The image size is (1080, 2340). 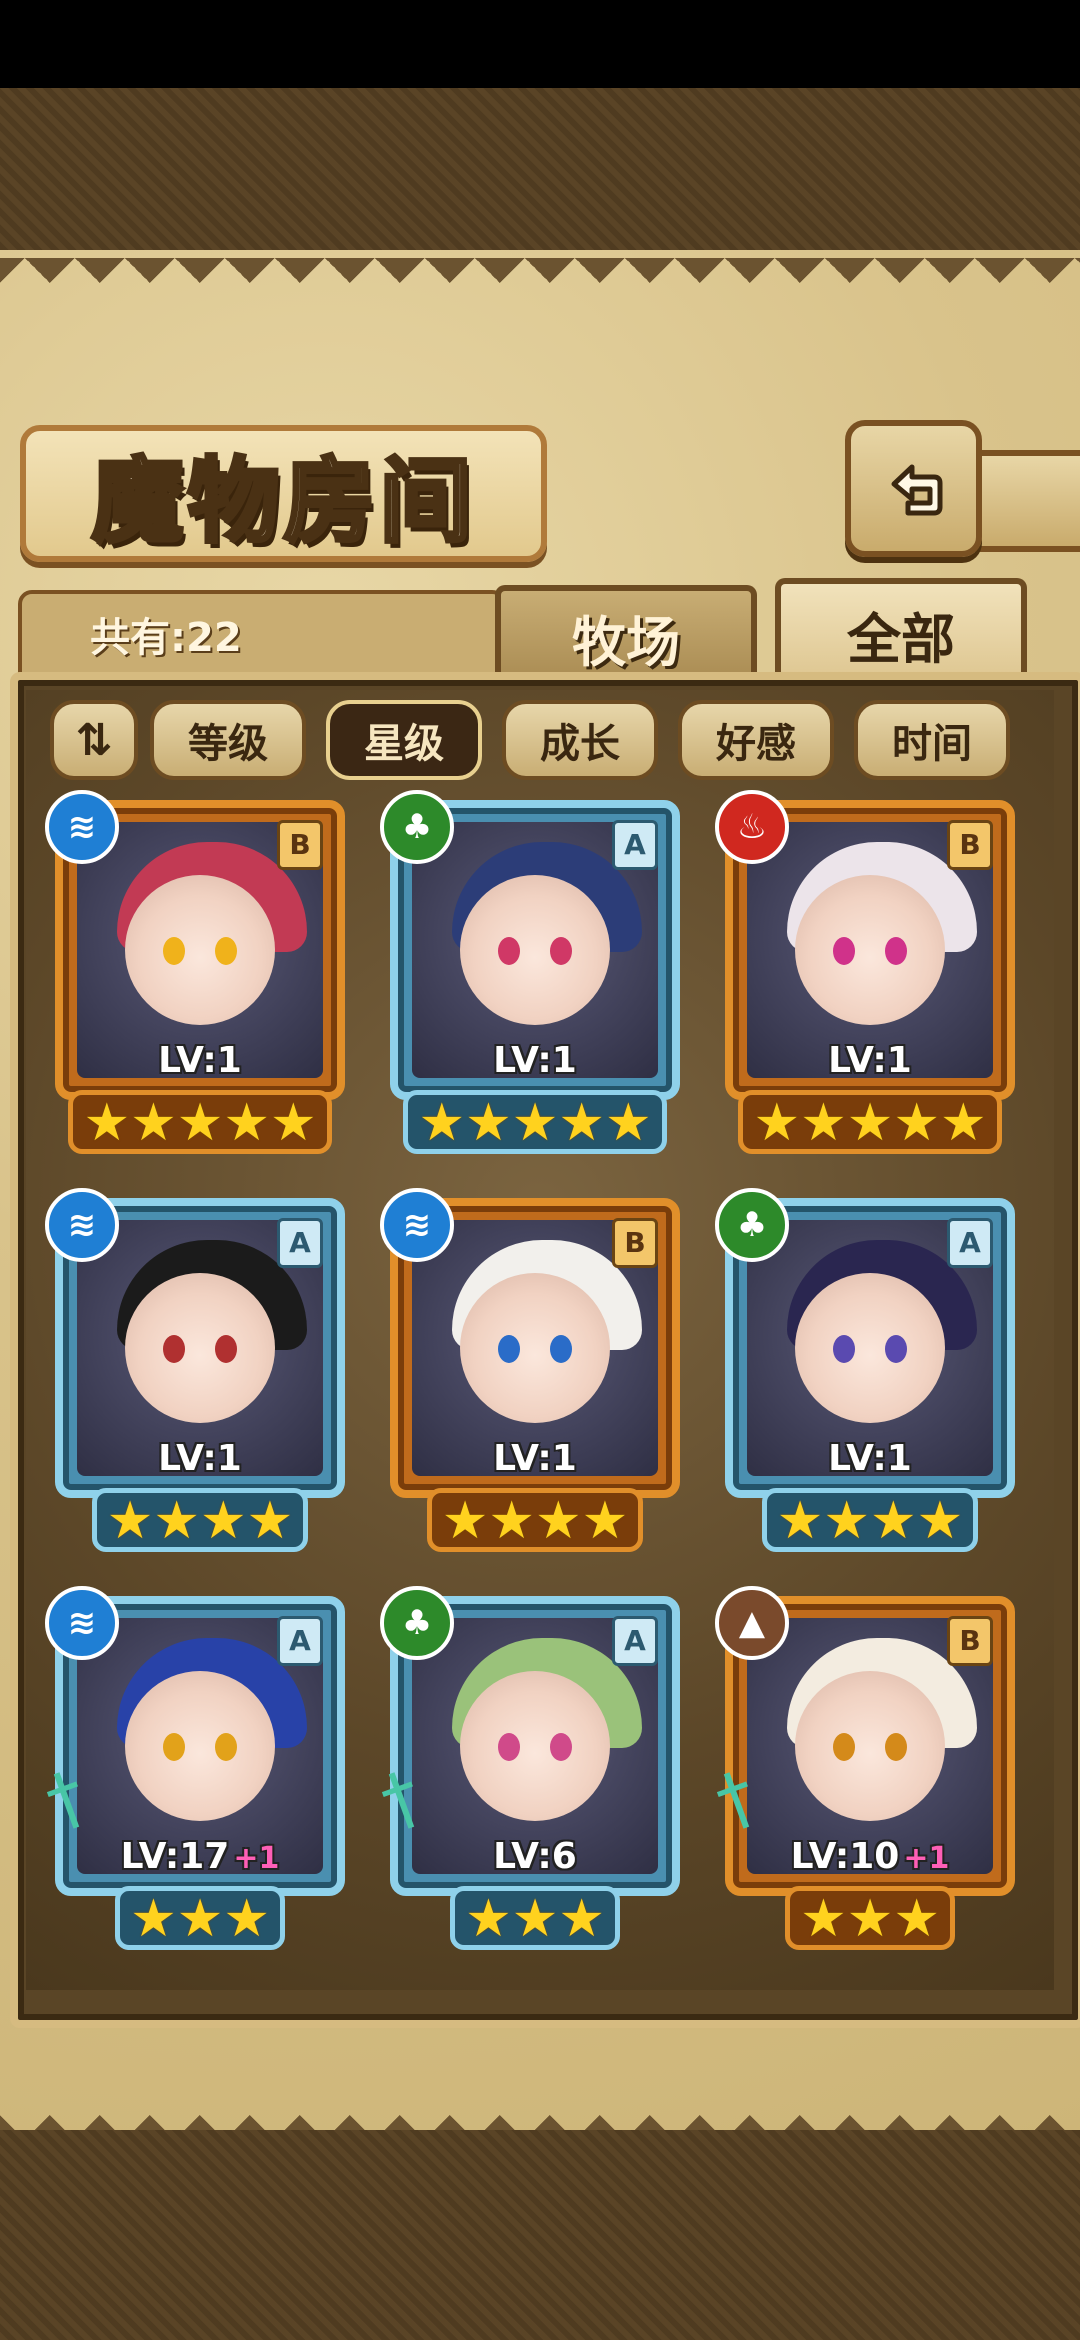 I want to click on monster-card: A LV:6 ♣ † ★ ★ ★, so click(x=530, y=1771).